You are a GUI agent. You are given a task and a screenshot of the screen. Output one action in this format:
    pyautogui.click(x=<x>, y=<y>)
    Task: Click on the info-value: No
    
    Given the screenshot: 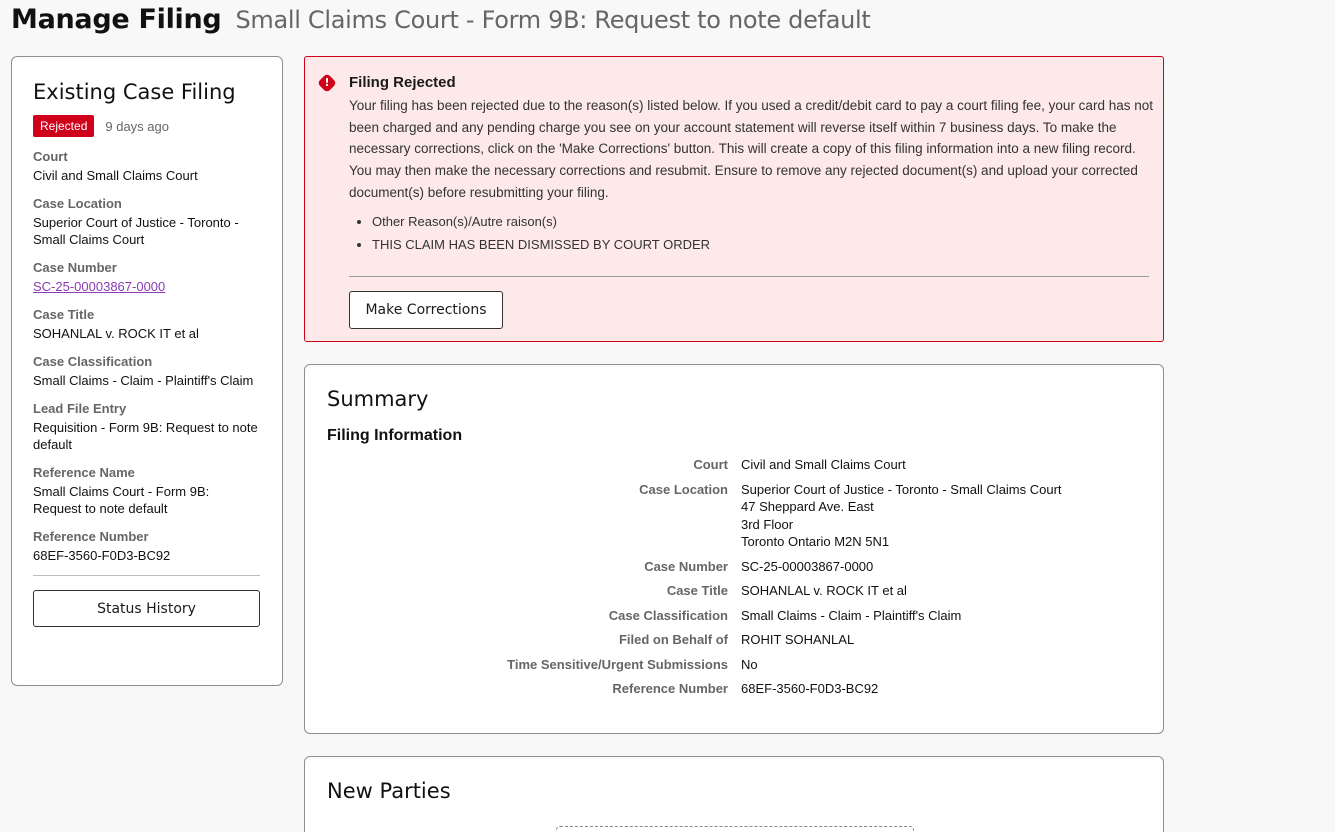 What is the action you would take?
    pyautogui.click(x=749, y=665)
    